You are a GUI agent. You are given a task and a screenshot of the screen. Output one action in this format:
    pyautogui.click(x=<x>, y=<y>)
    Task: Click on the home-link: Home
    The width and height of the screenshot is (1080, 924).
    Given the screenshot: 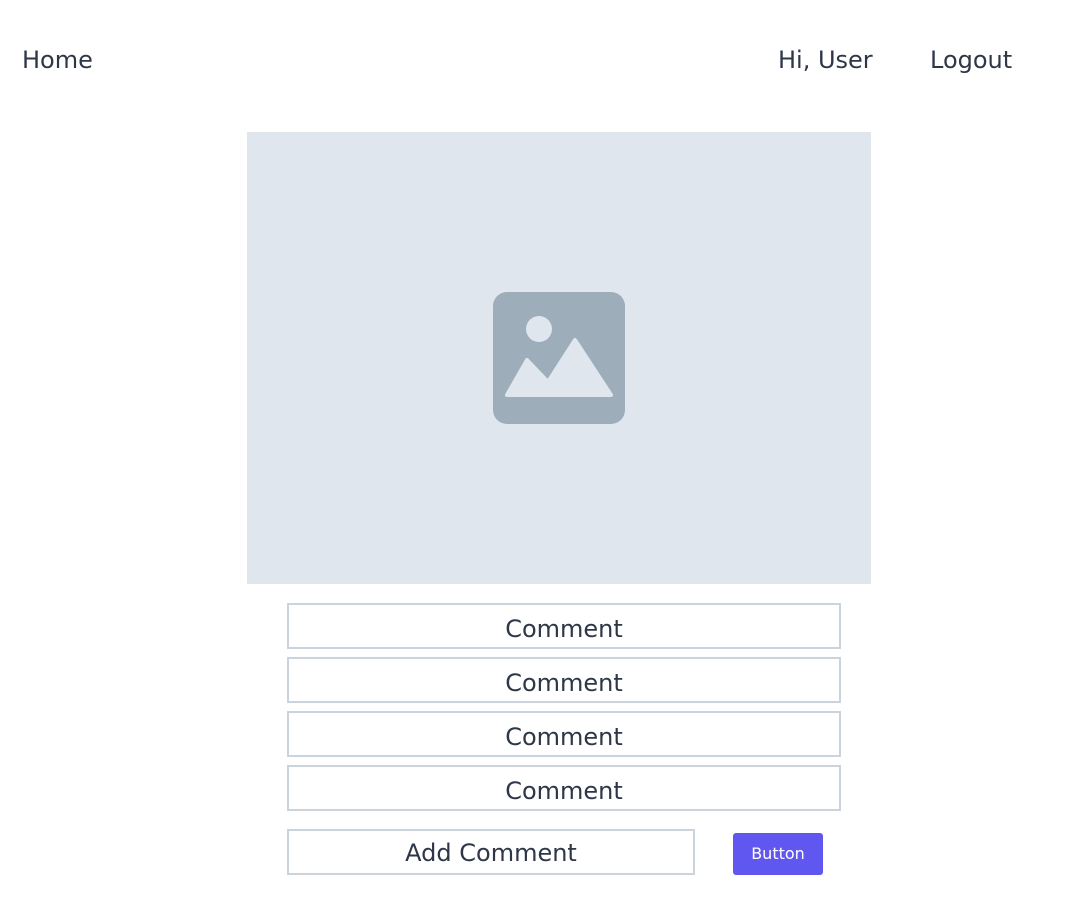 What is the action you would take?
    pyautogui.click(x=57, y=60)
    